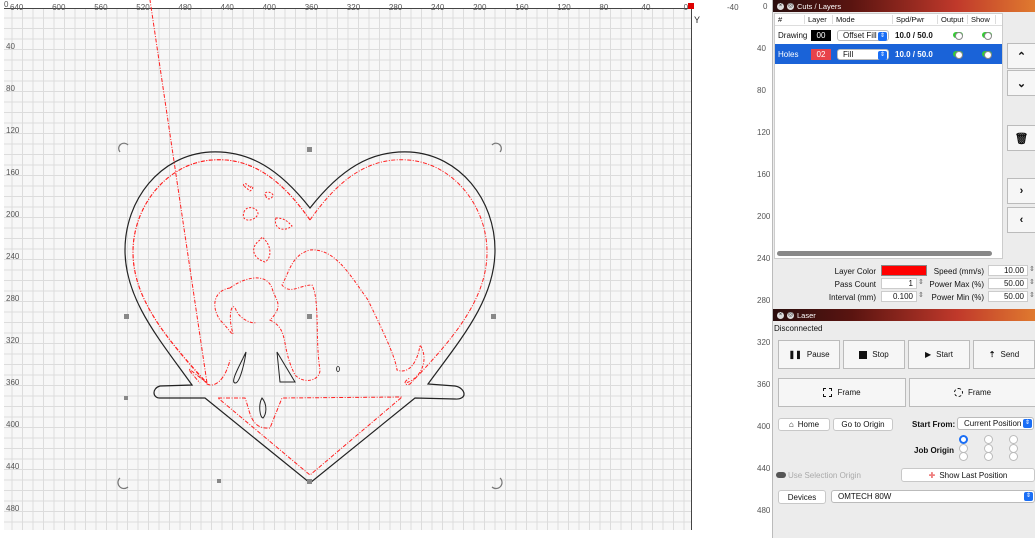 This screenshot has width=1035, height=538. I want to click on device-value: OMTECH 80W, so click(865, 496).